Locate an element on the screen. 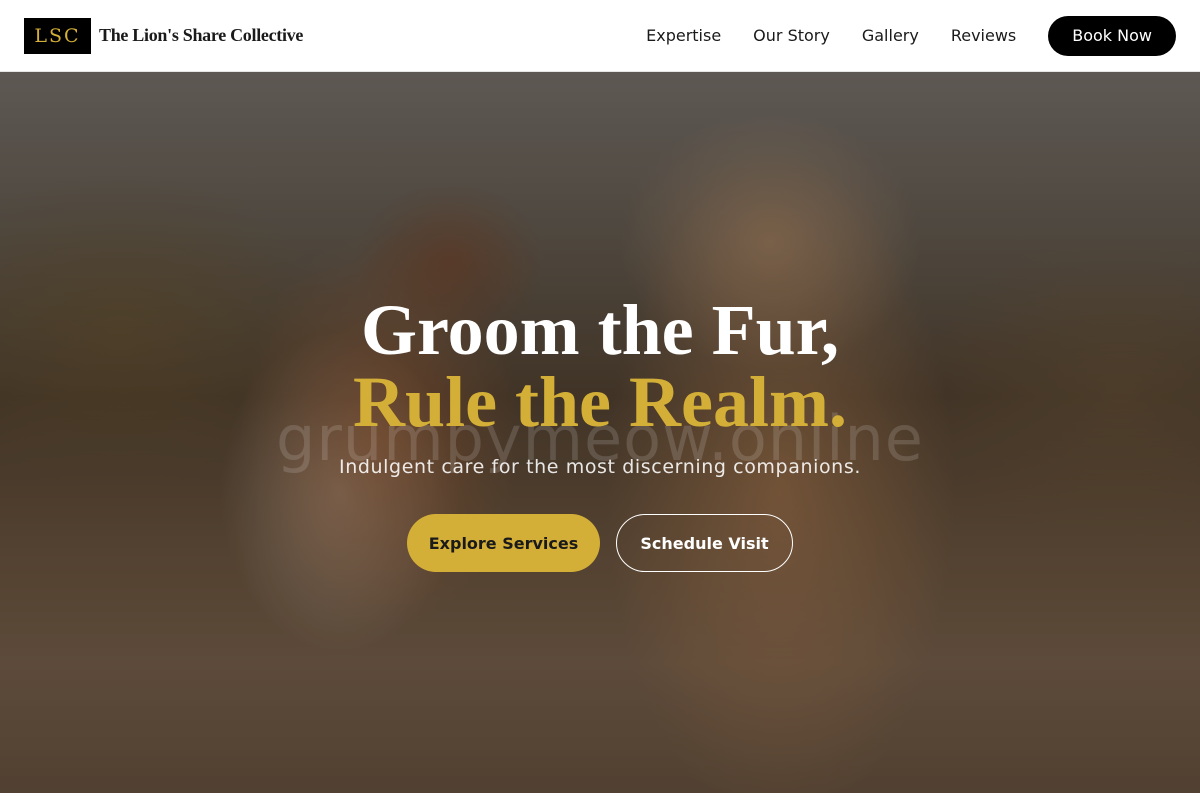 This screenshot has height=800, width=1200. nav-link-gallery: Gallery is located at coordinates (890, 35).